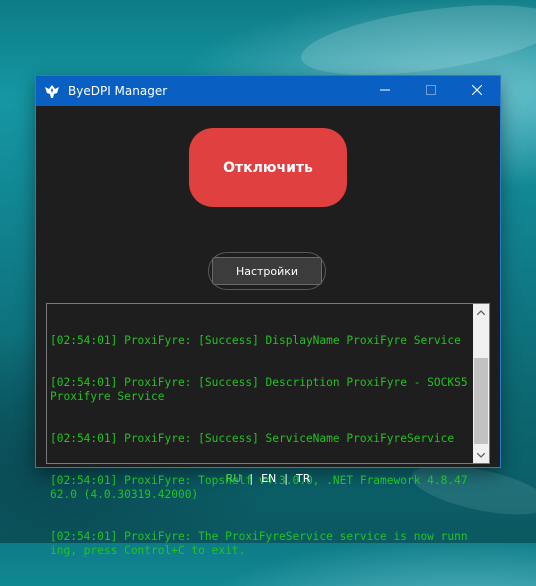  What do you see at coordinates (118, 91) in the screenshot?
I see `window-title: ByeDPI Manager` at bounding box center [118, 91].